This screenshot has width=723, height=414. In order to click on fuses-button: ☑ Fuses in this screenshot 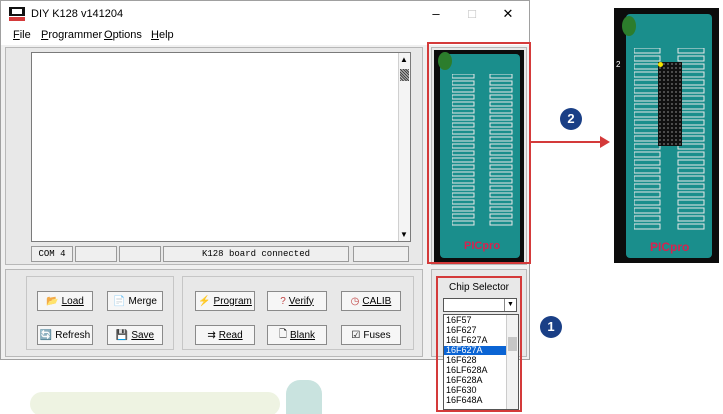, I will do `click(371, 335)`.